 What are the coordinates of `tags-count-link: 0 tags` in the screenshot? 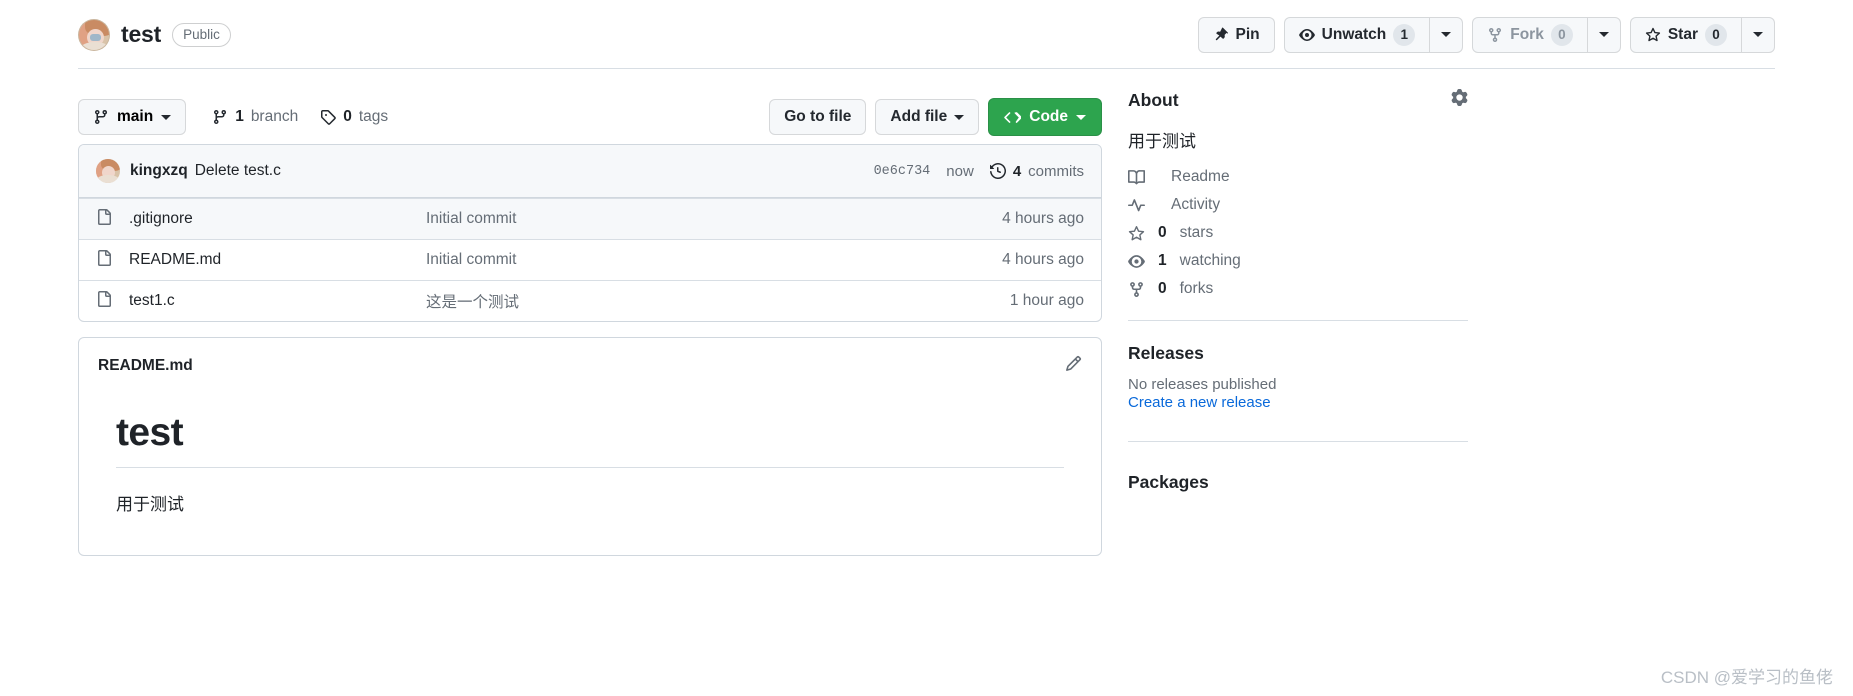 It's located at (354, 117).